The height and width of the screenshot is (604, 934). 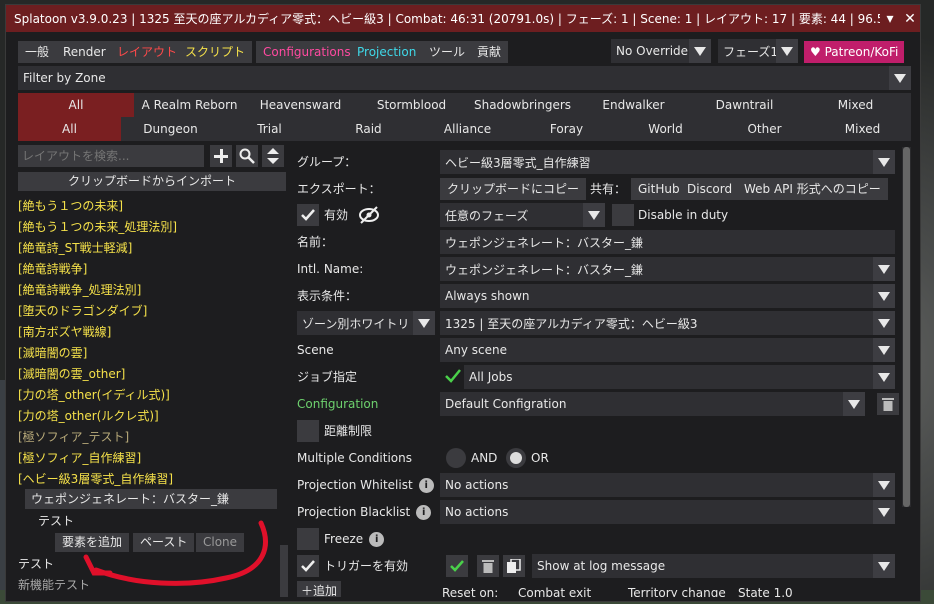 What do you see at coordinates (37, 52) in the screenshot?
I see `tab-0: 一般` at bounding box center [37, 52].